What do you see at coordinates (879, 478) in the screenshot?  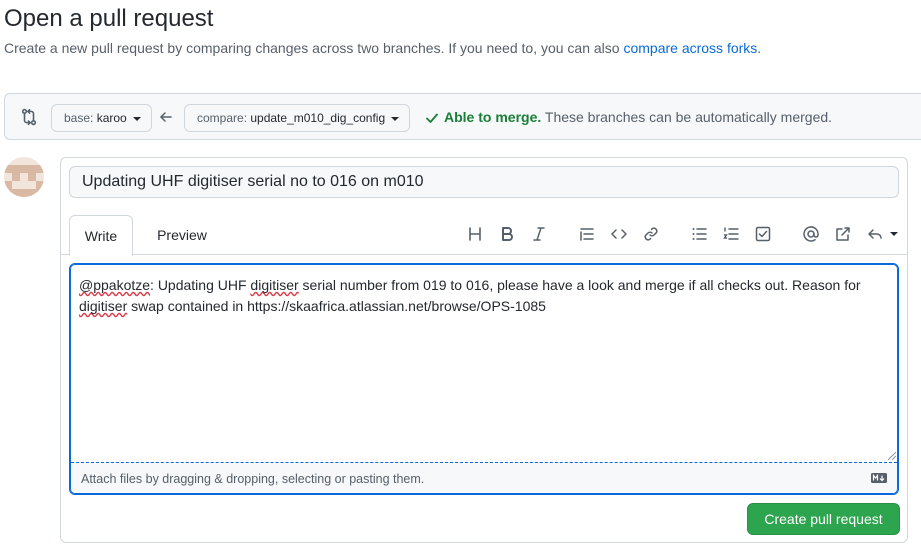 I see `markdown-icon` at bounding box center [879, 478].